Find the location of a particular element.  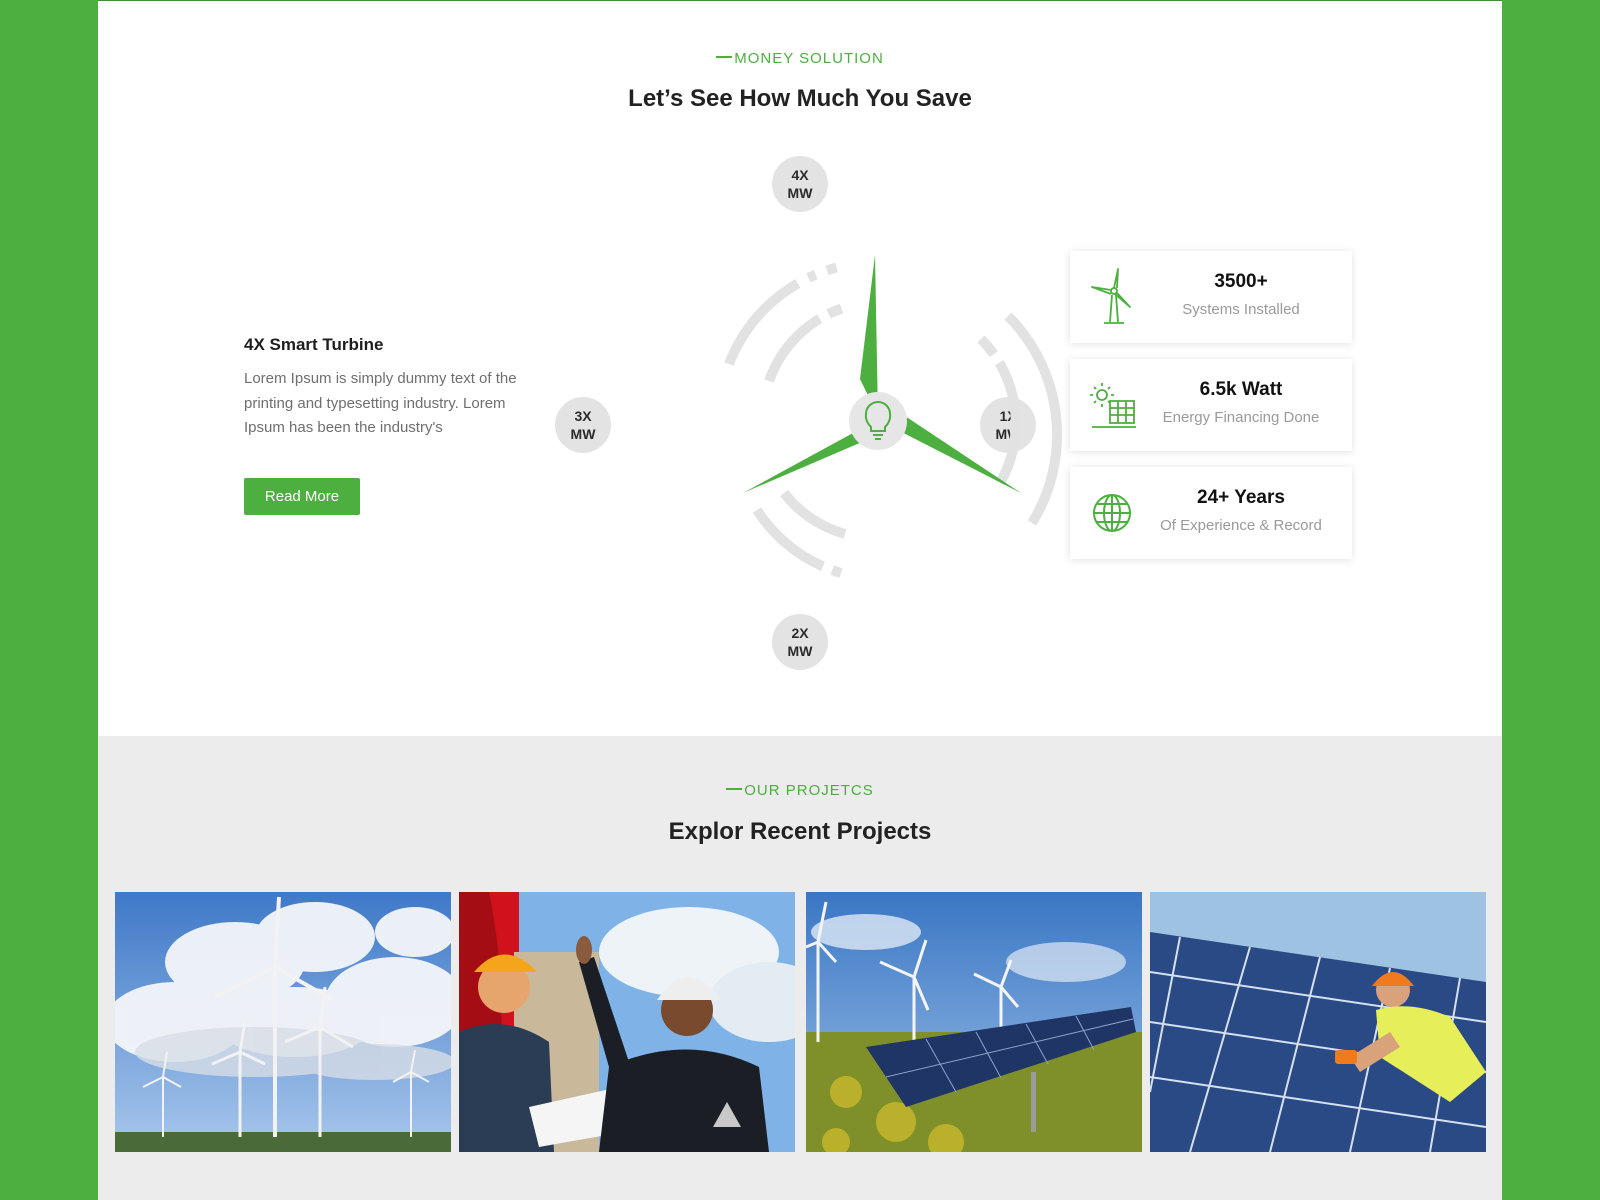

projects-eyebrow: OUR PROJETCS is located at coordinates (800, 790).